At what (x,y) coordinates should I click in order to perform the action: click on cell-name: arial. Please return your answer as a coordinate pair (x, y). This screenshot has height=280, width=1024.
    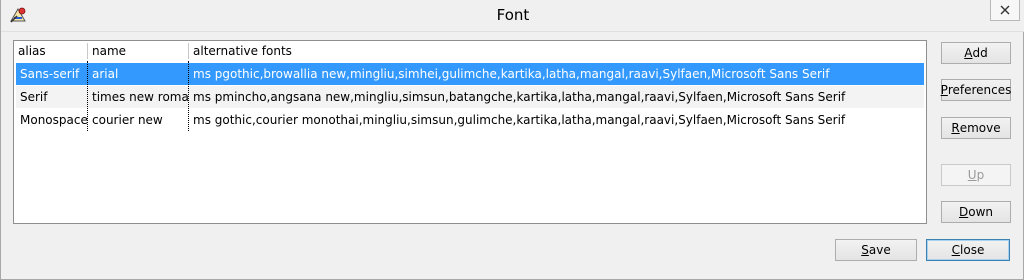
    Looking at the image, I should click on (105, 74).